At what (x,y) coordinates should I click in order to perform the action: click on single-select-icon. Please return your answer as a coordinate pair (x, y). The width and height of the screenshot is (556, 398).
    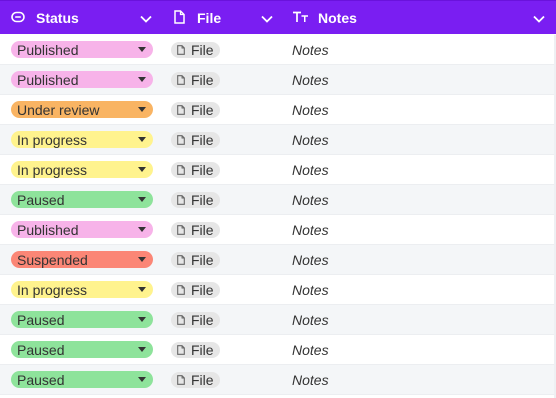
    Looking at the image, I should click on (18, 17).